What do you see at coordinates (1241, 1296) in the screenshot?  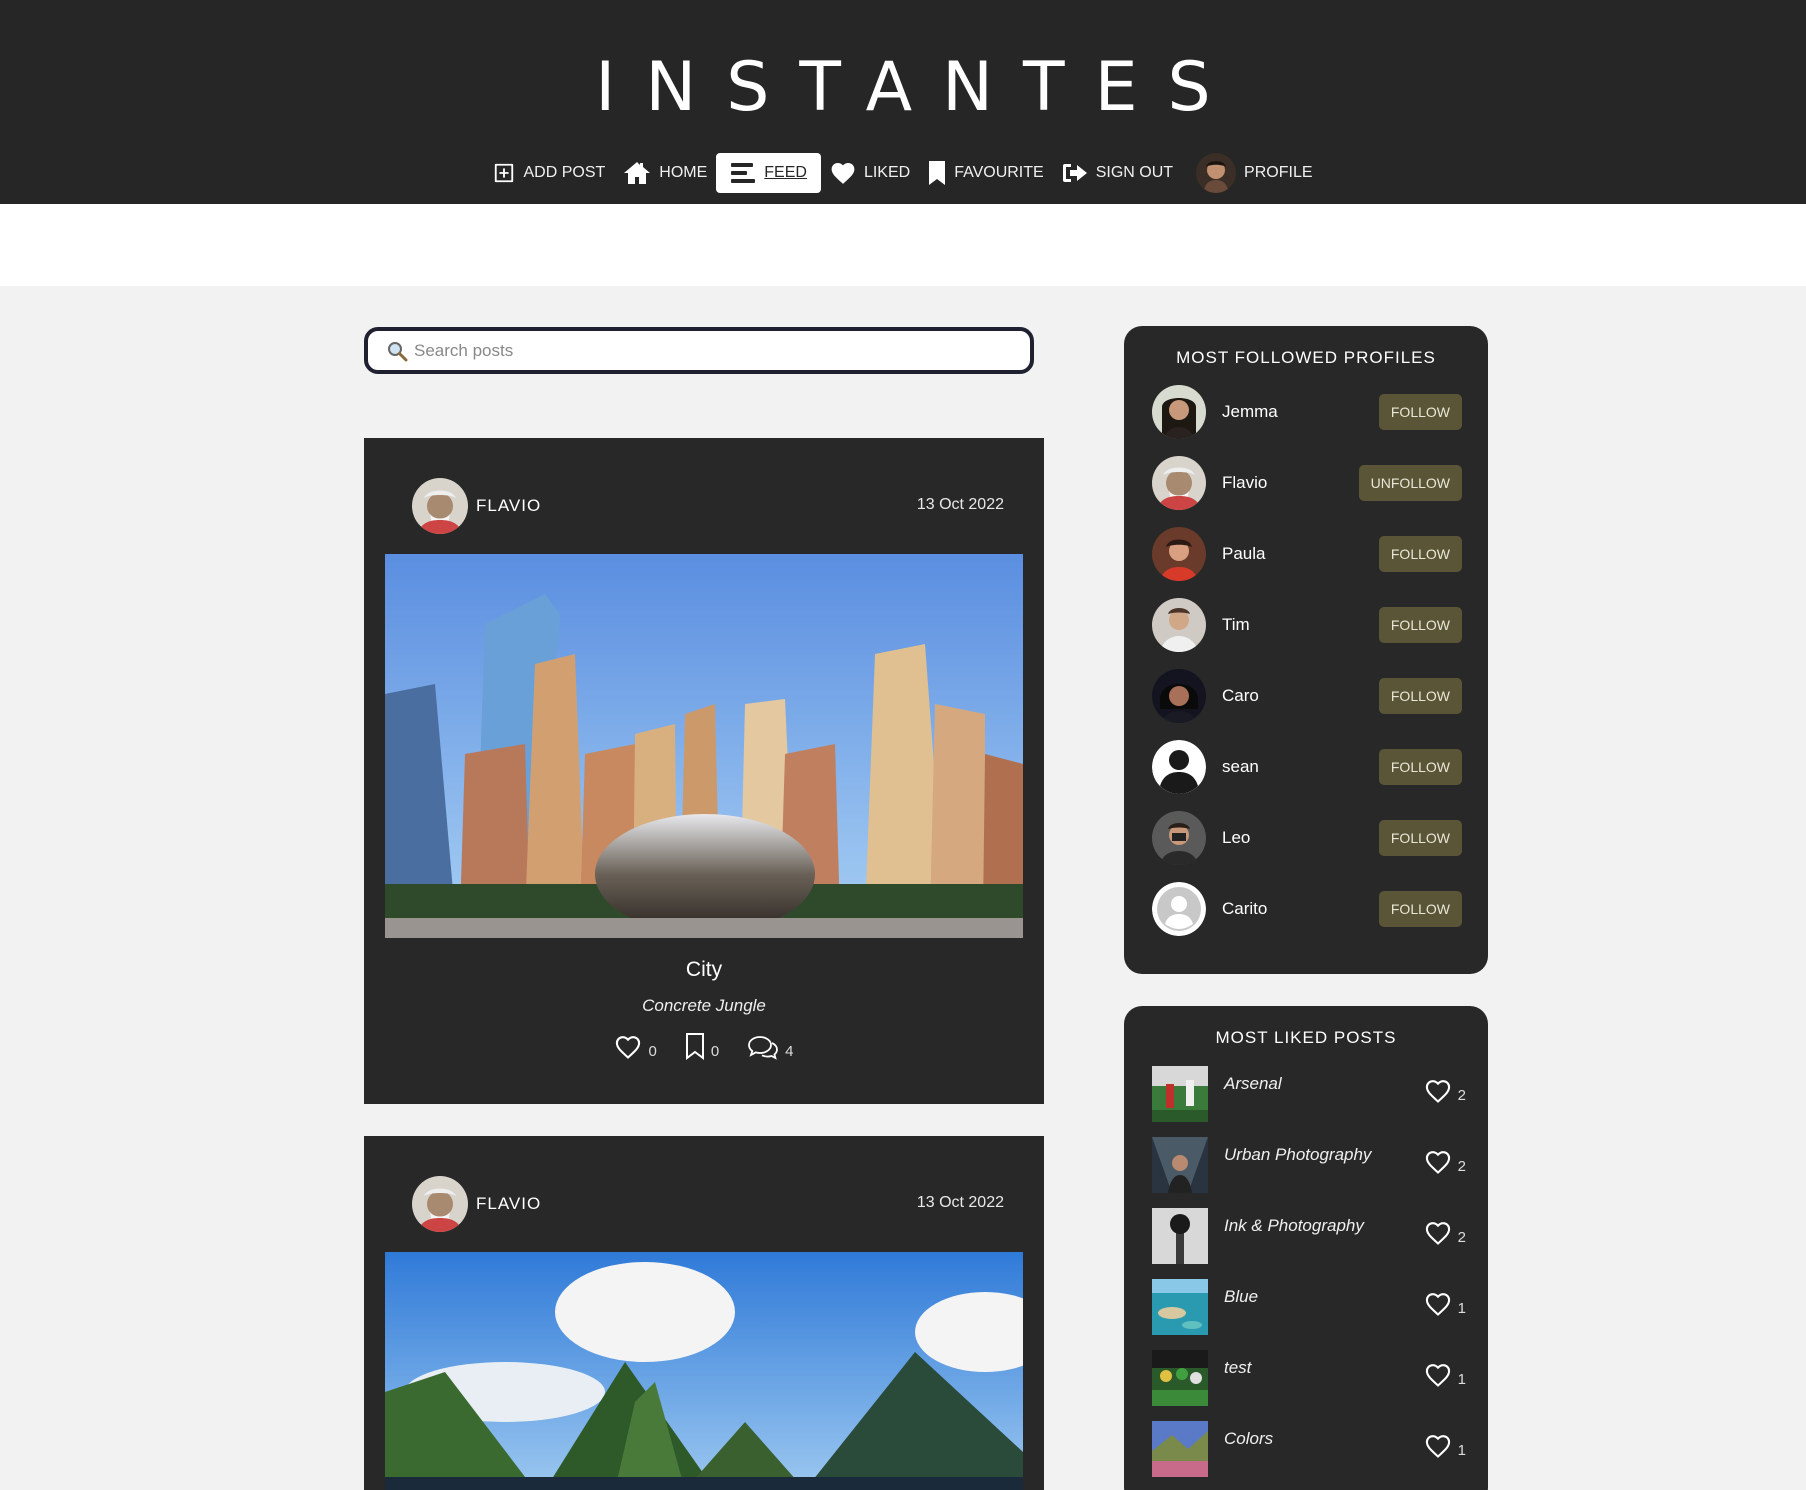 I see `liked-post-title: Blue` at bounding box center [1241, 1296].